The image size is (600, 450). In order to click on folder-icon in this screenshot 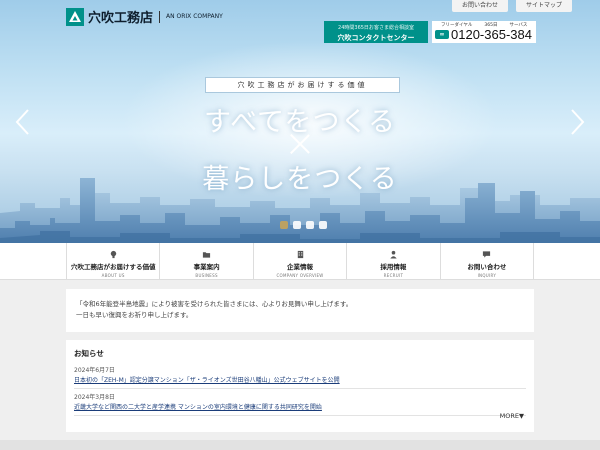, I will do `click(207, 255)`.